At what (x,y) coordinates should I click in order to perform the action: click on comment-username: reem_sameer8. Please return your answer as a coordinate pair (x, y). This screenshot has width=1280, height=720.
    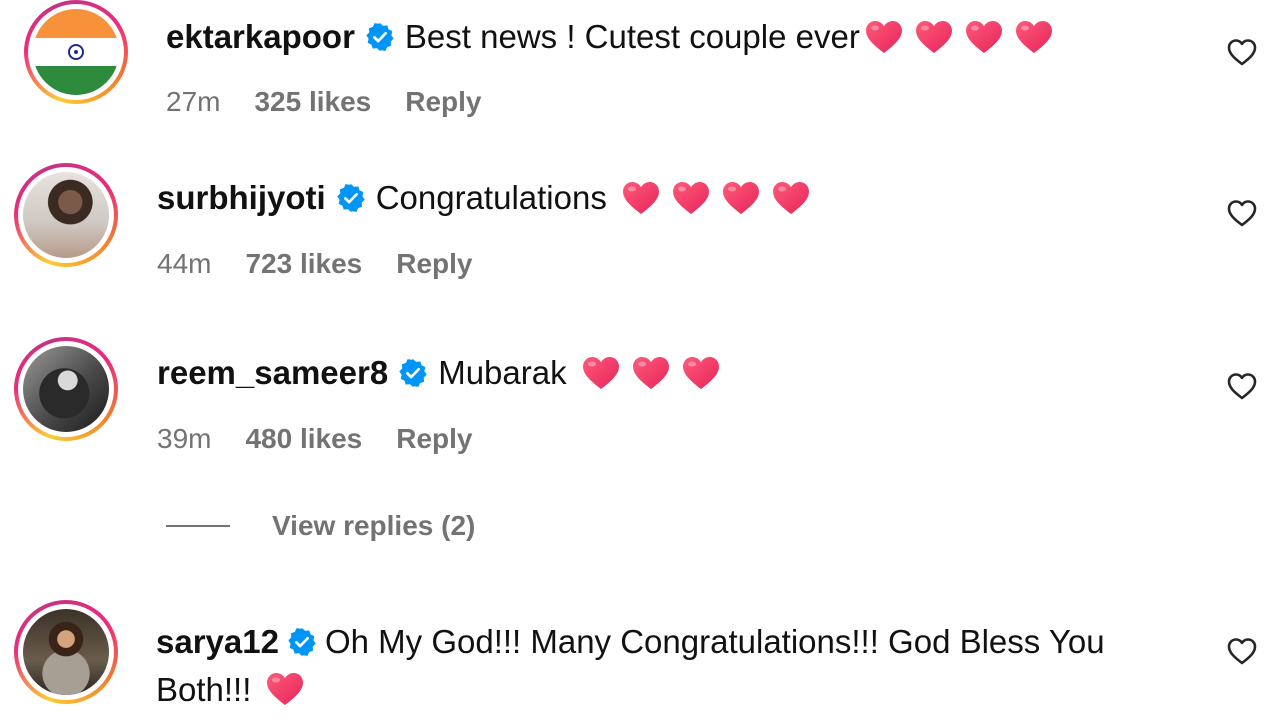
    Looking at the image, I should click on (272, 373).